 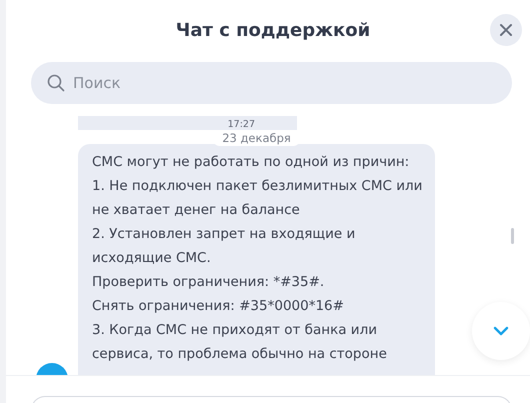 I want to click on message-time: 17:27, so click(x=241, y=124).